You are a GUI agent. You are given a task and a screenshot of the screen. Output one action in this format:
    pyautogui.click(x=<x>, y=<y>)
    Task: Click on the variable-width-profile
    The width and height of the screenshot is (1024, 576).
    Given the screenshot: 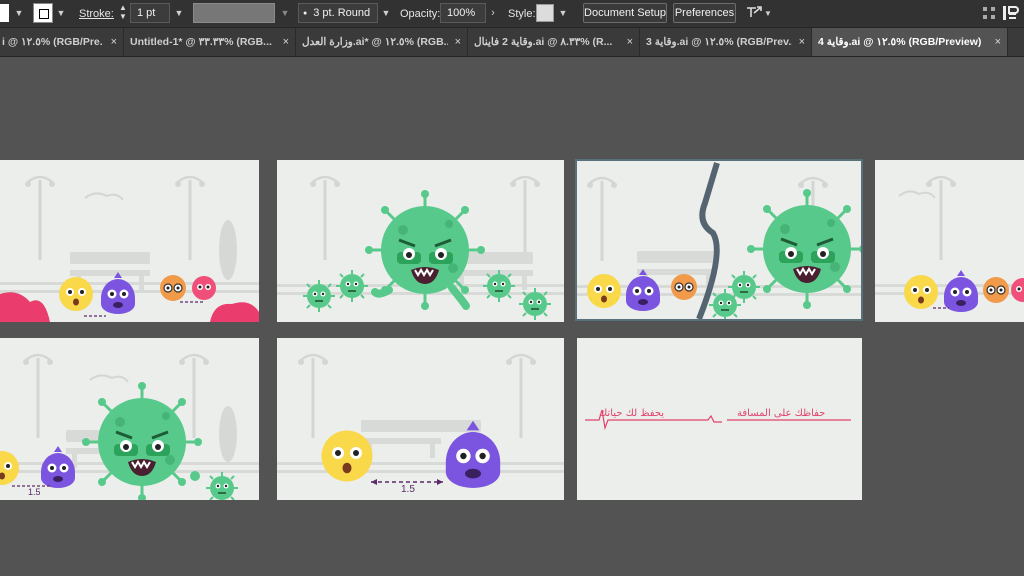 What is the action you would take?
    pyautogui.click(x=234, y=13)
    